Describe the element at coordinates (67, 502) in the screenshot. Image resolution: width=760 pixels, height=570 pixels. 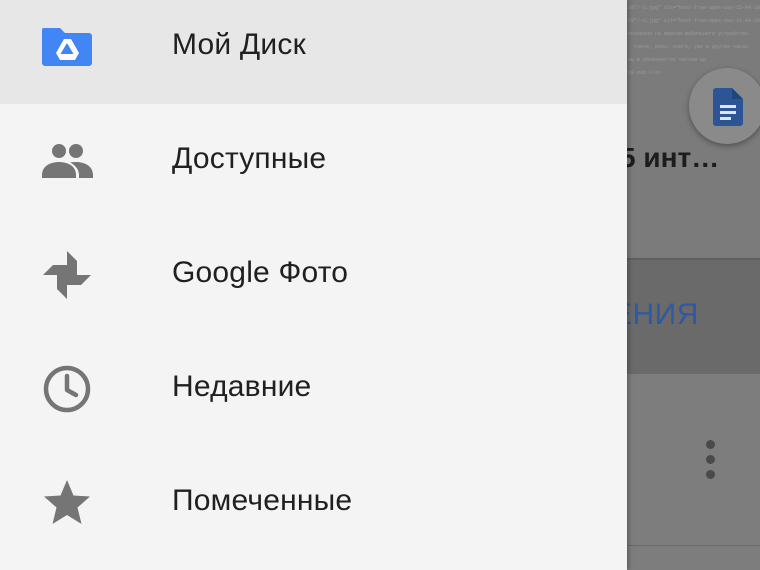
I see `star-icon` at that location.